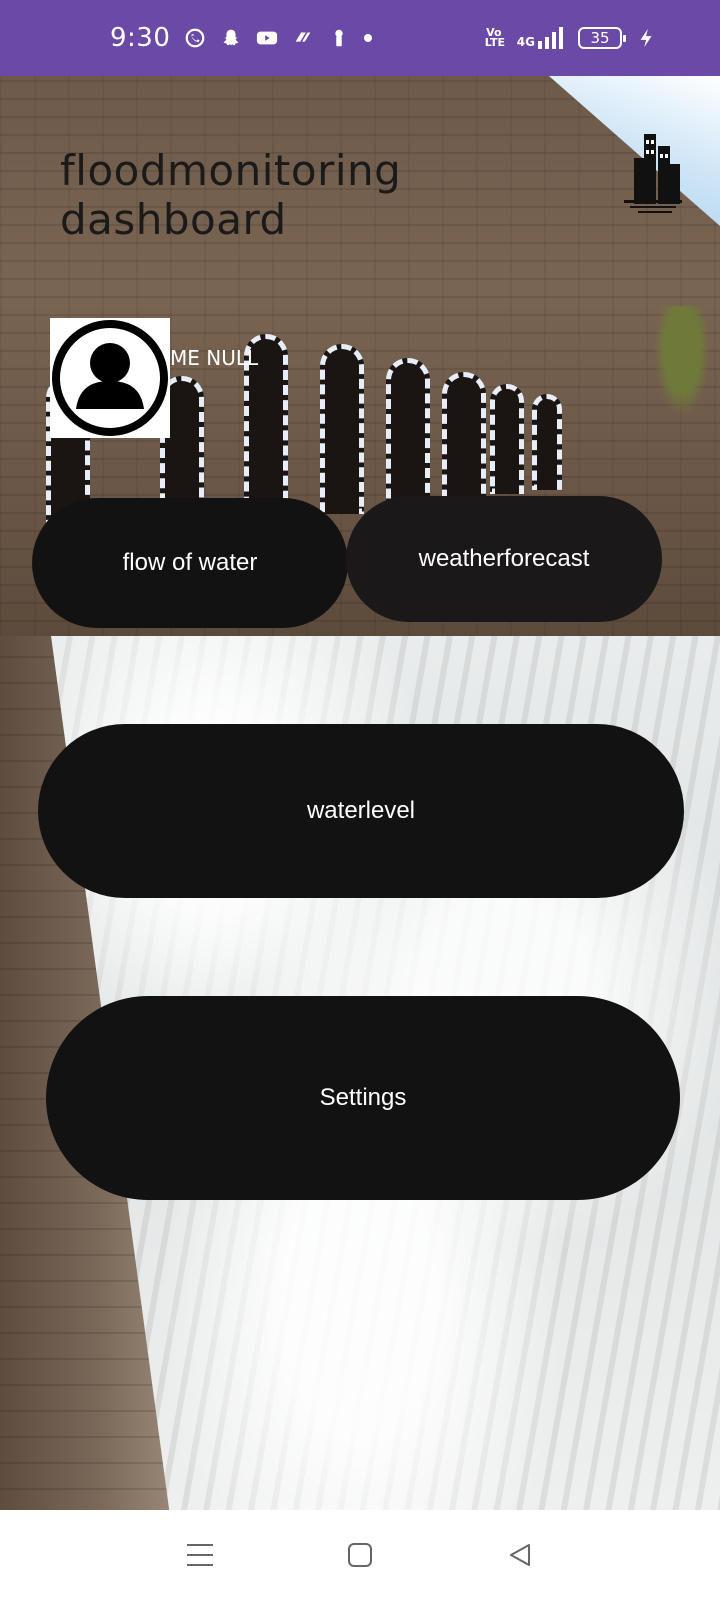 The height and width of the screenshot is (1600, 720). Describe the element at coordinates (241, 38) in the screenshot. I see `status-left: 9:30` at that location.